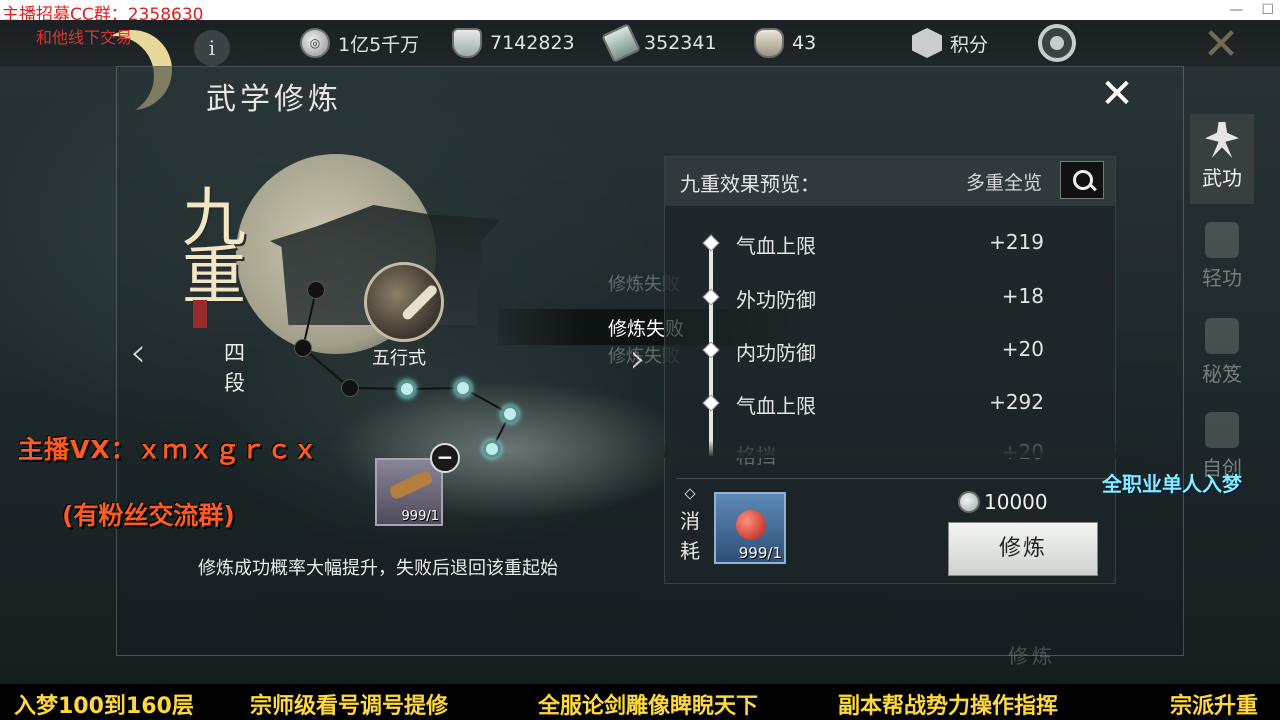 This screenshot has width=1280, height=720. What do you see at coordinates (1222, 355) in the screenshot?
I see `tab-secret-manual: 秘笈` at bounding box center [1222, 355].